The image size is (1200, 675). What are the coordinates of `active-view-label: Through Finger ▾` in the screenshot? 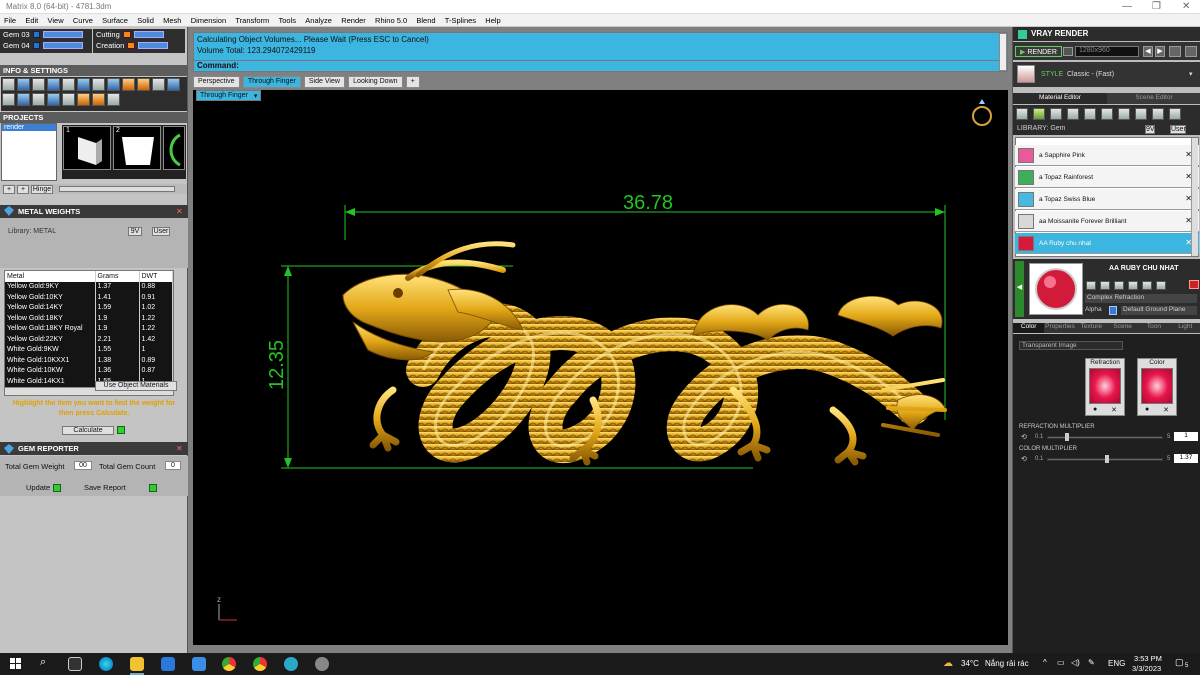 It's located at (229, 95).